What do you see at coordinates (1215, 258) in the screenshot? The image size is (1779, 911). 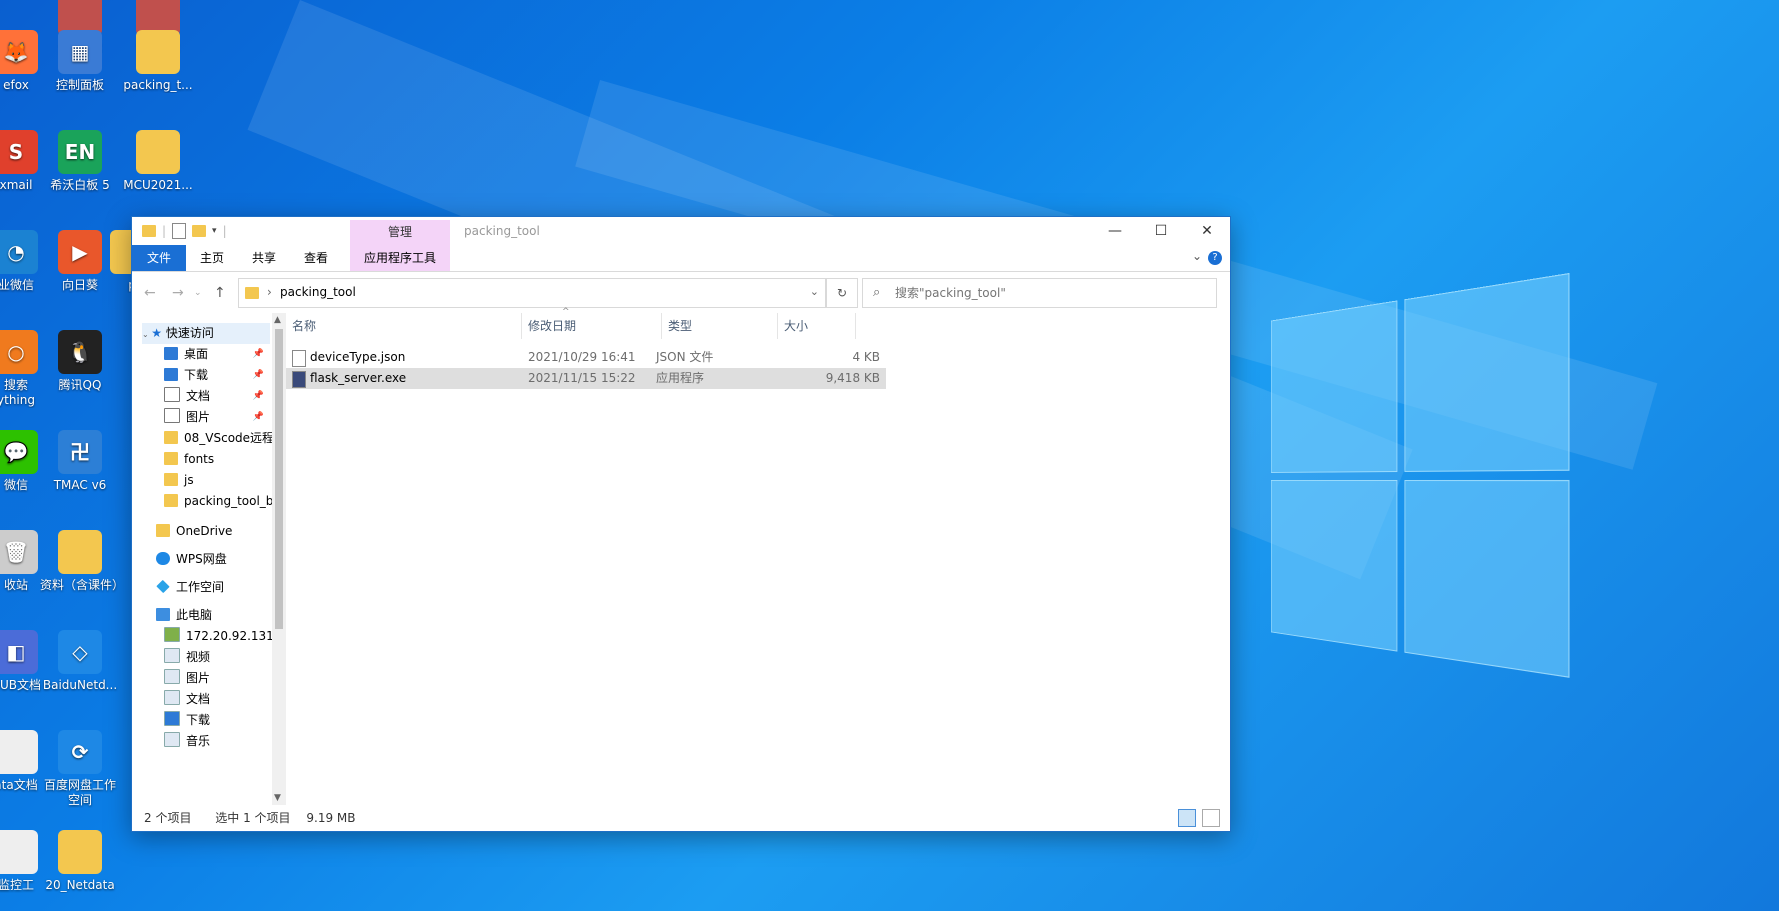 I see `help-icon: ?` at bounding box center [1215, 258].